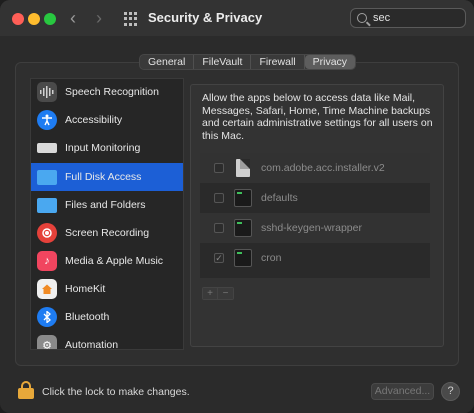  I want to click on sidebar-item-full-disk-access: Full Disk Access, so click(107, 177).